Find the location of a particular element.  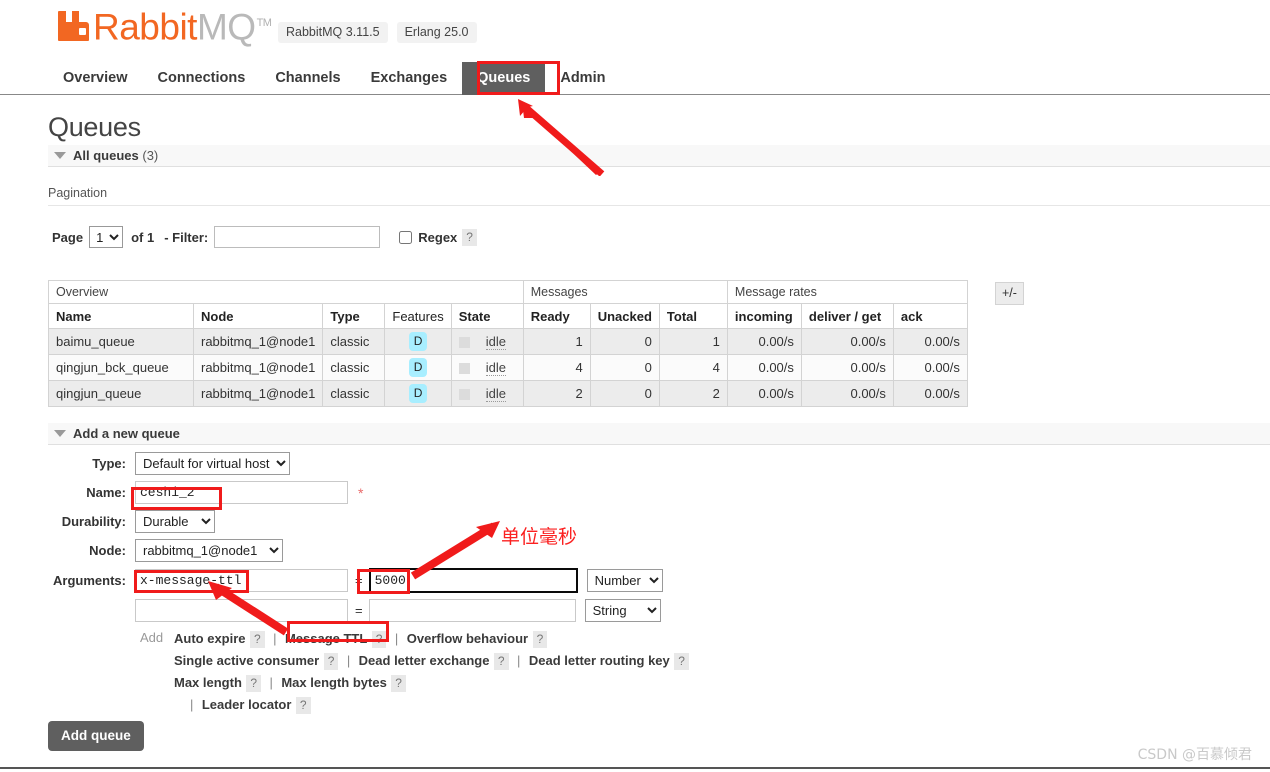

queue-deliver-get-cell: 0.00/s is located at coordinates (847, 341).